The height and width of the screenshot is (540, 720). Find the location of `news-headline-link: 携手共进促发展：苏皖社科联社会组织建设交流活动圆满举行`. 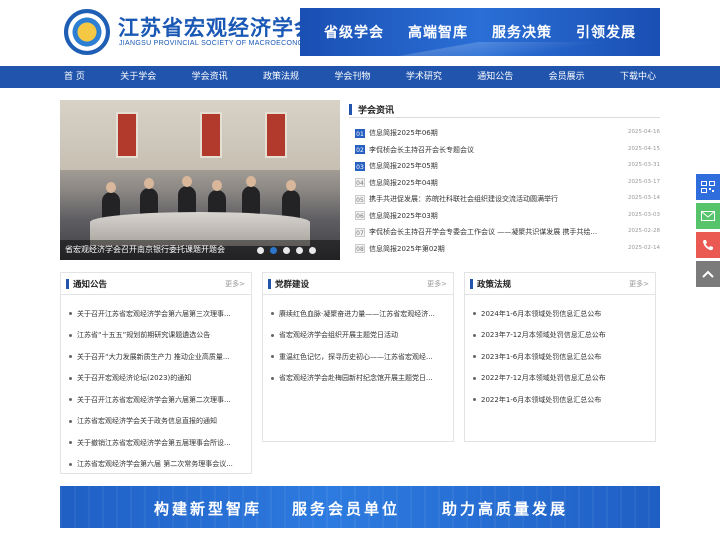

news-headline-link: 携手共进促发展：苏皖社科联社会组织建设交流活动圆满举行 is located at coordinates (489, 199).